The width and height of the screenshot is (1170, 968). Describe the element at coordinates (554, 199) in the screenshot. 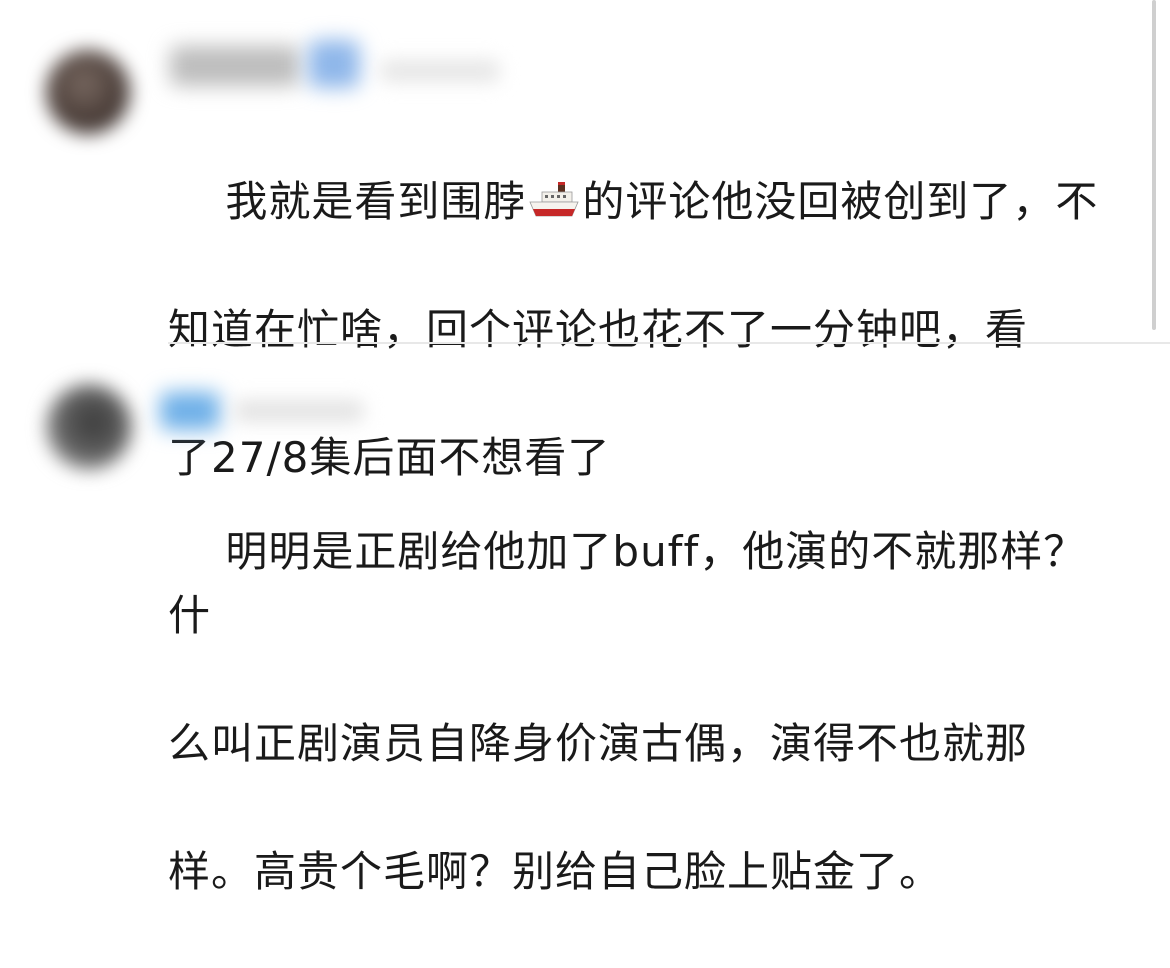

I see `ship-icon` at that location.